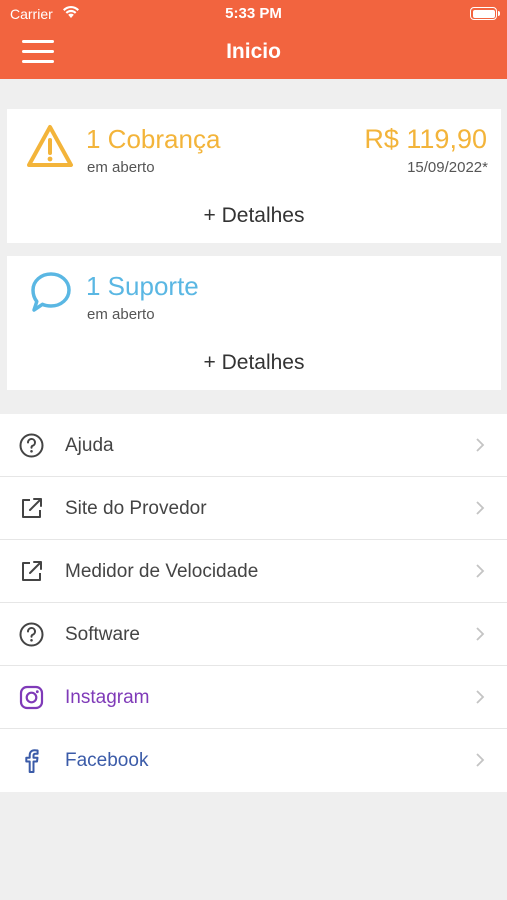  I want to click on app-header: Carrier 5:33 PM Inicio, so click(253, 39).